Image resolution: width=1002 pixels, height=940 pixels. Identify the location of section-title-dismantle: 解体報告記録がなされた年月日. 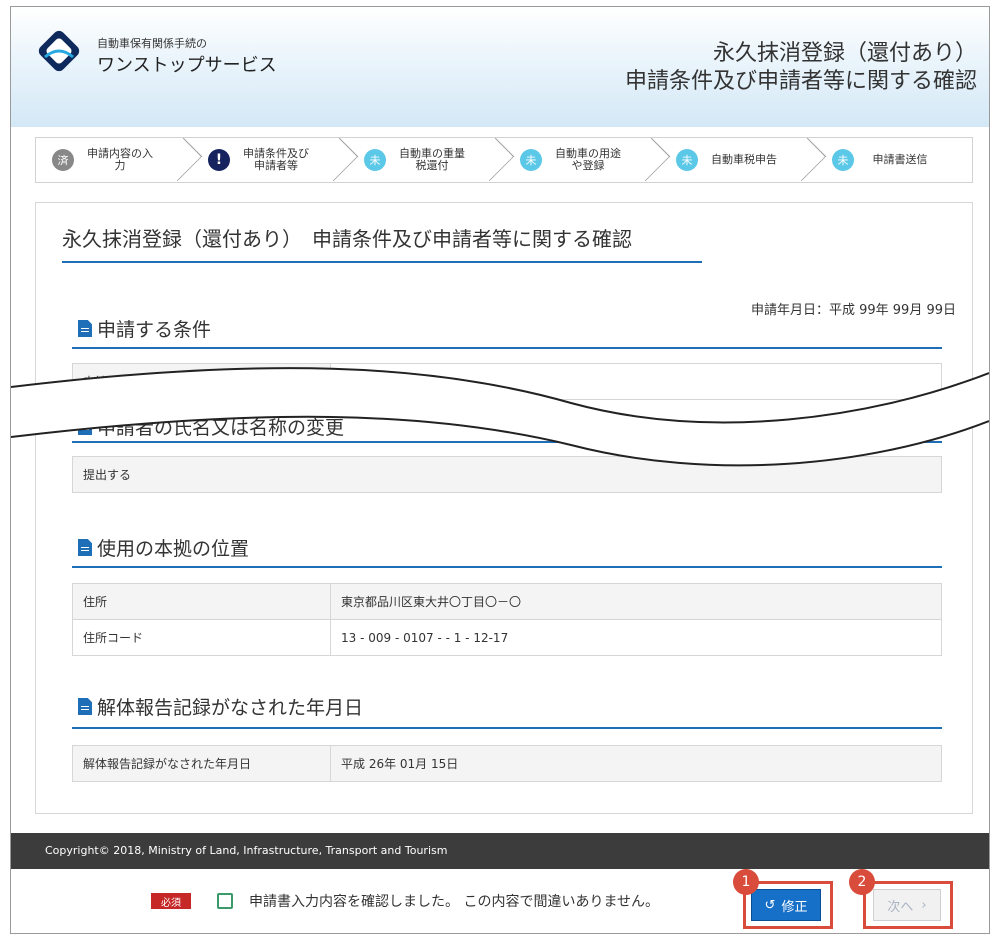
(220, 706).